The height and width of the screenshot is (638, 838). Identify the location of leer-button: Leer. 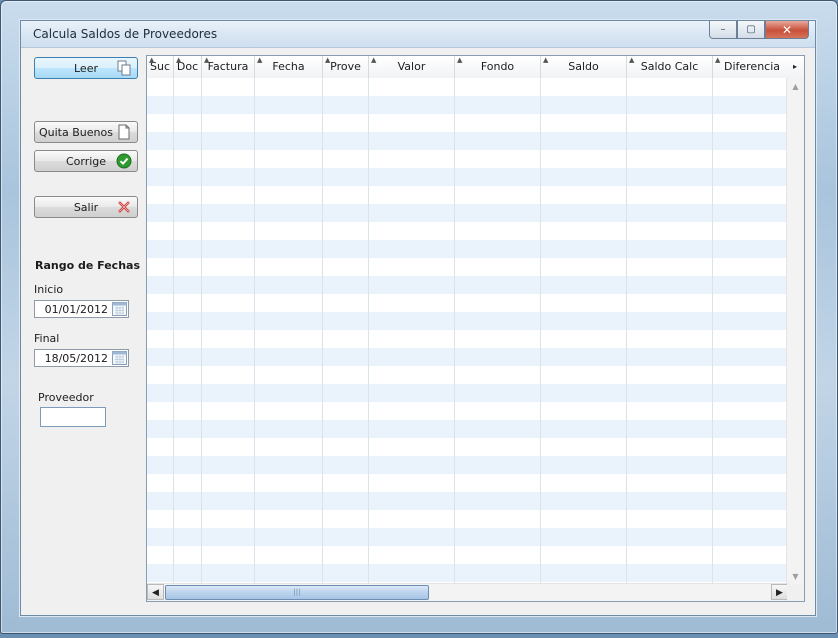
(86, 68).